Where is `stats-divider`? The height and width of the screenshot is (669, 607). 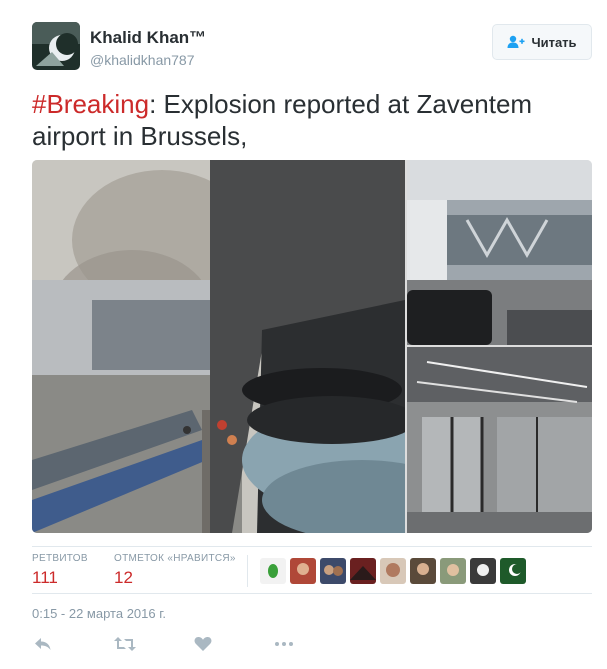 stats-divider is located at coordinates (247, 571).